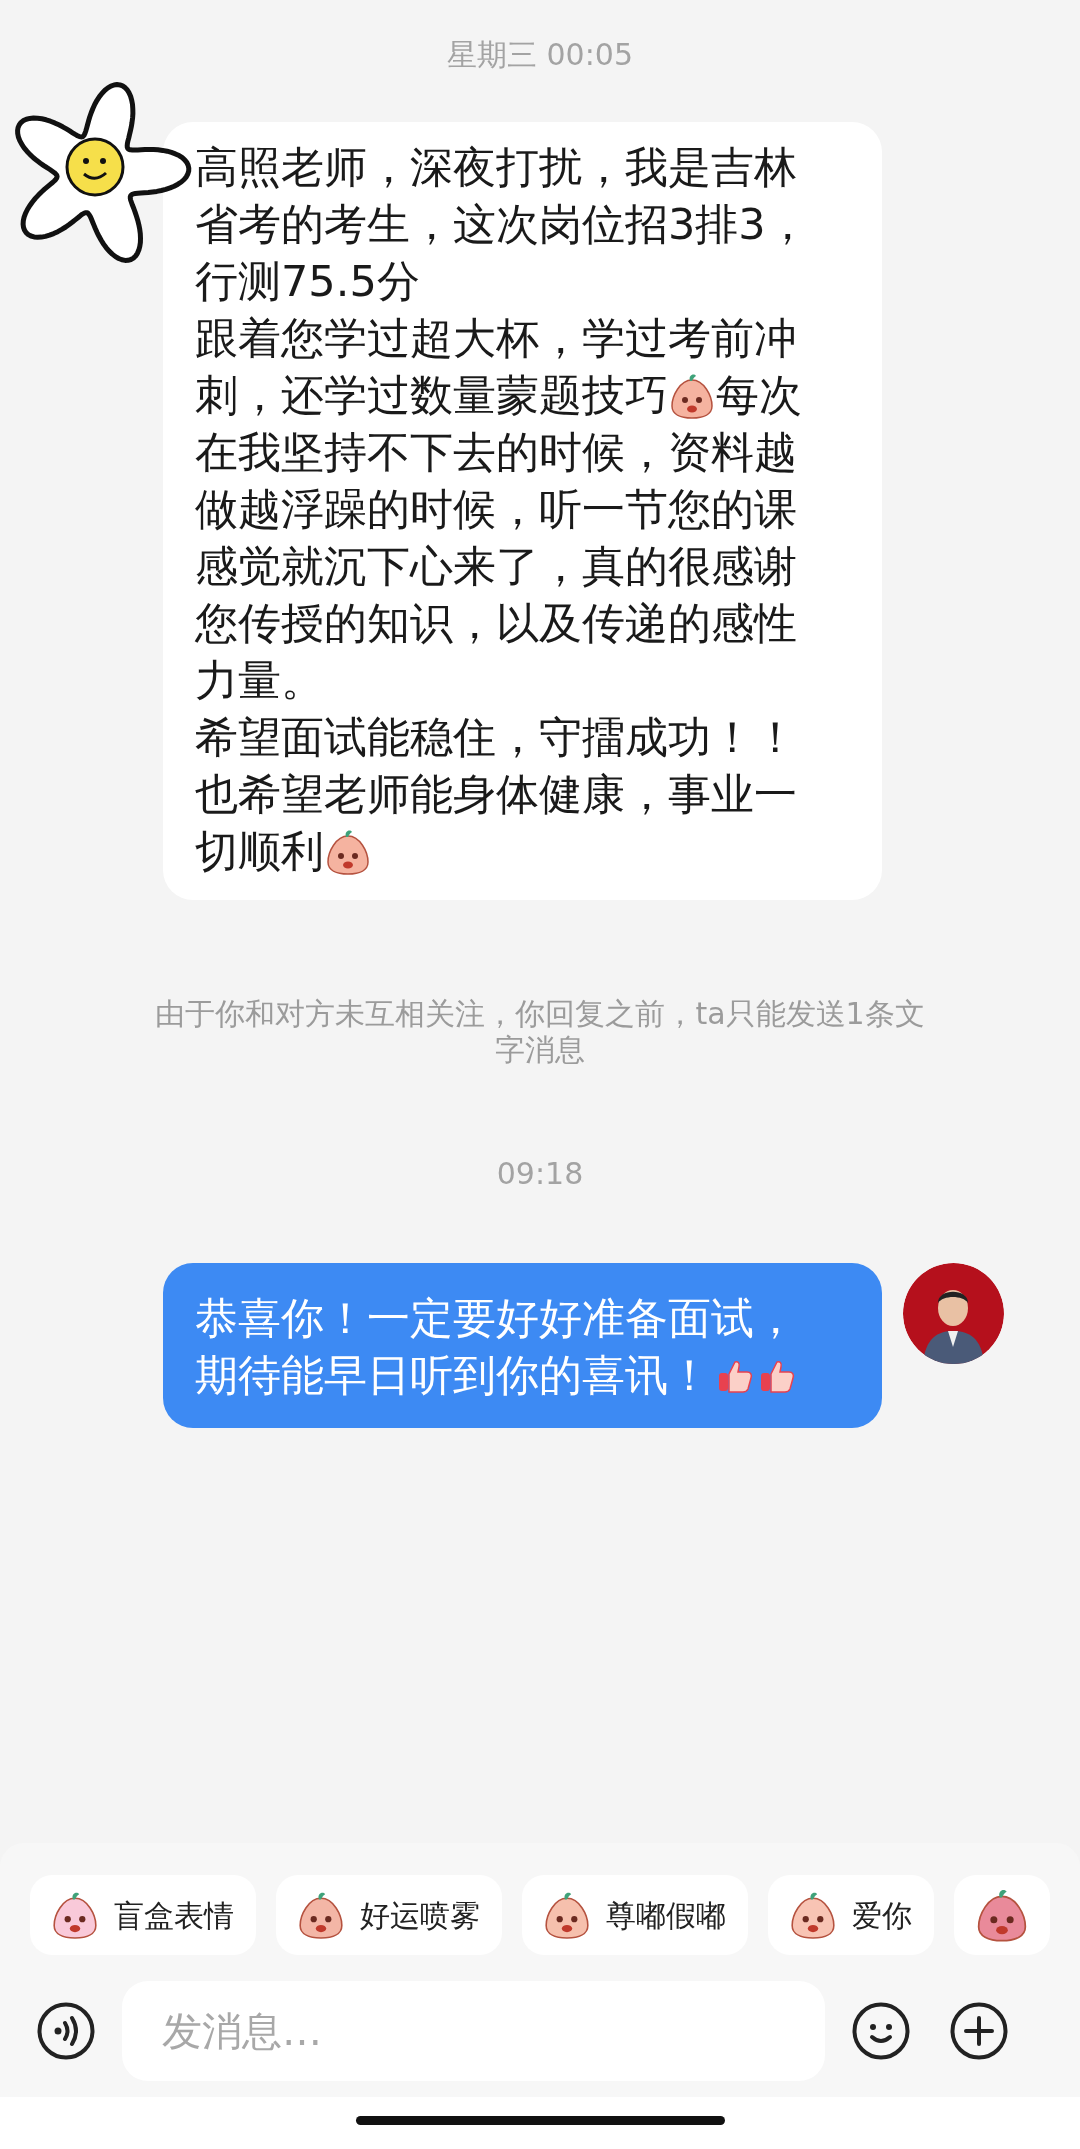  What do you see at coordinates (143, 1915) in the screenshot?
I see `sticker-chip: 盲盒表情` at bounding box center [143, 1915].